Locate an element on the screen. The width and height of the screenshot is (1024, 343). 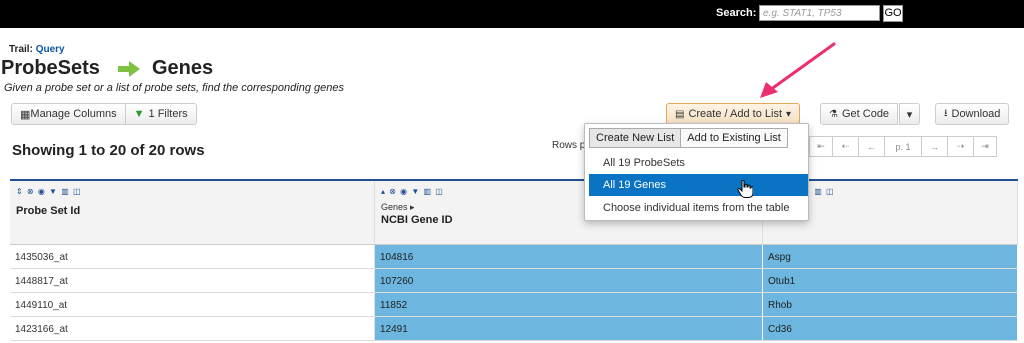
table-row: 1423166_at 12491 Cd36 is located at coordinates (514, 329).